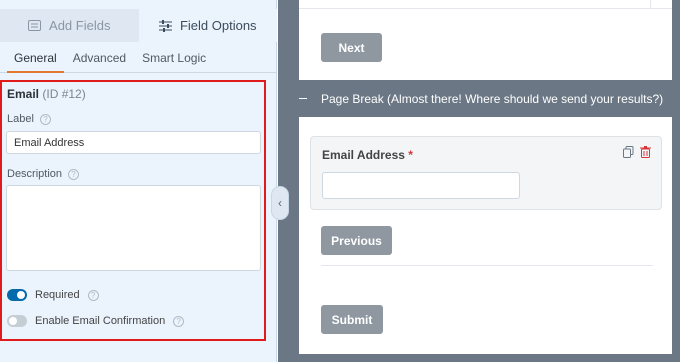 The width and height of the screenshot is (680, 362). I want to click on chevron-left-icon: ‹, so click(280, 203).